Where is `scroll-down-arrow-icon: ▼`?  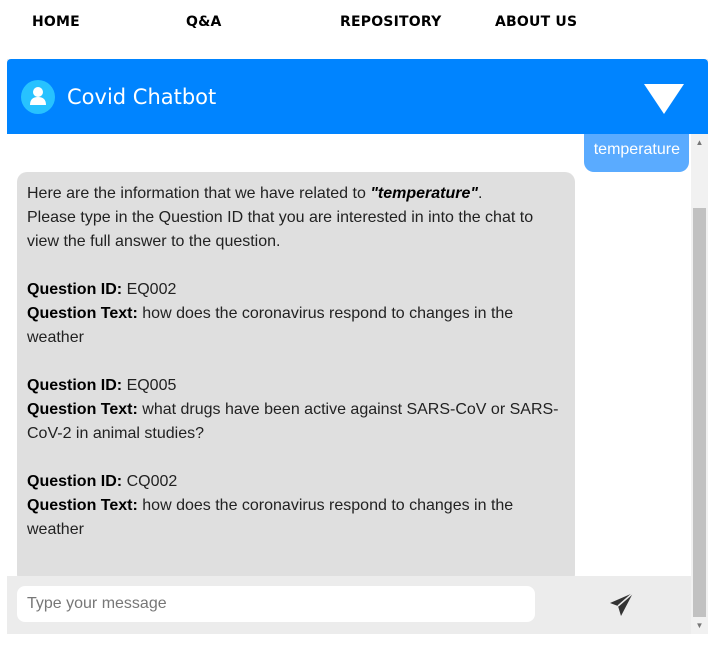 scroll-down-arrow-icon: ▼ is located at coordinates (699, 625).